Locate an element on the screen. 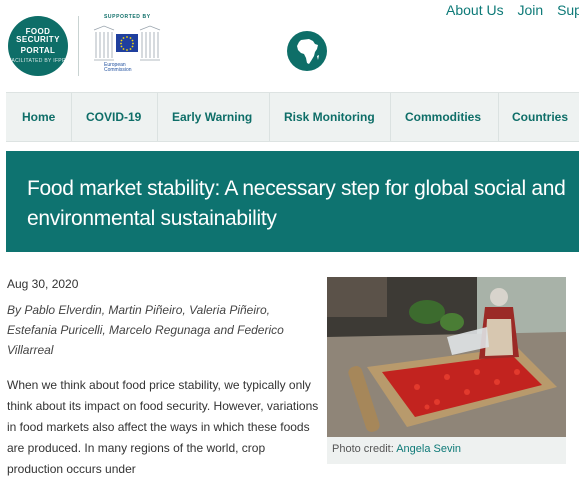 The width and height of the screenshot is (579, 480). header-divider is located at coordinates (78, 46).